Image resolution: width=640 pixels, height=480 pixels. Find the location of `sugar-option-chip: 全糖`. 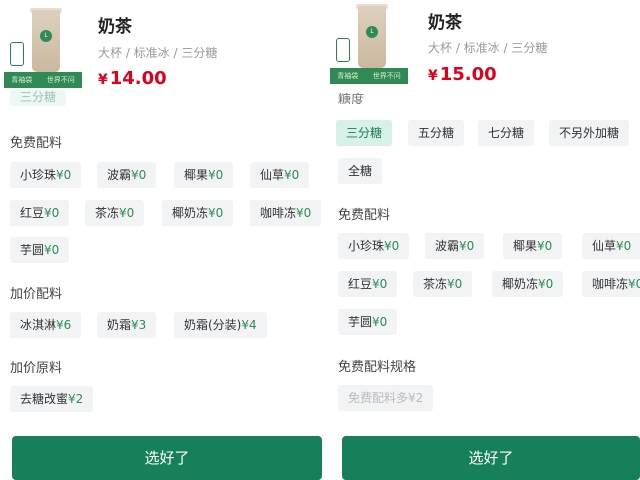

sugar-option-chip: 全糖 is located at coordinates (360, 171).